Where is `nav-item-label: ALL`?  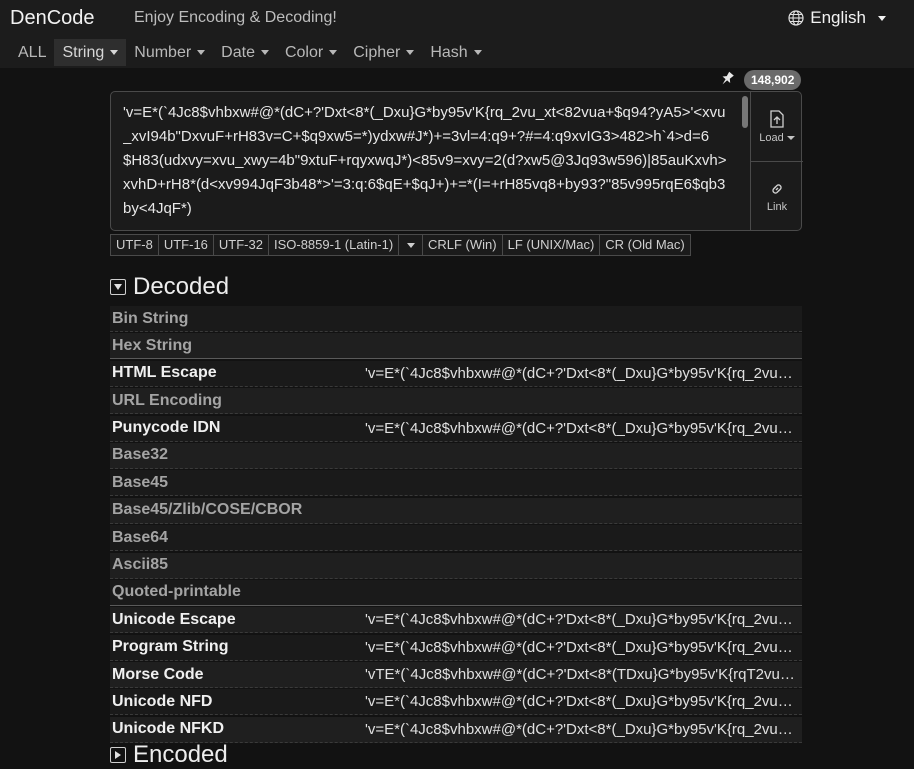 nav-item-label: ALL is located at coordinates (32, 52).